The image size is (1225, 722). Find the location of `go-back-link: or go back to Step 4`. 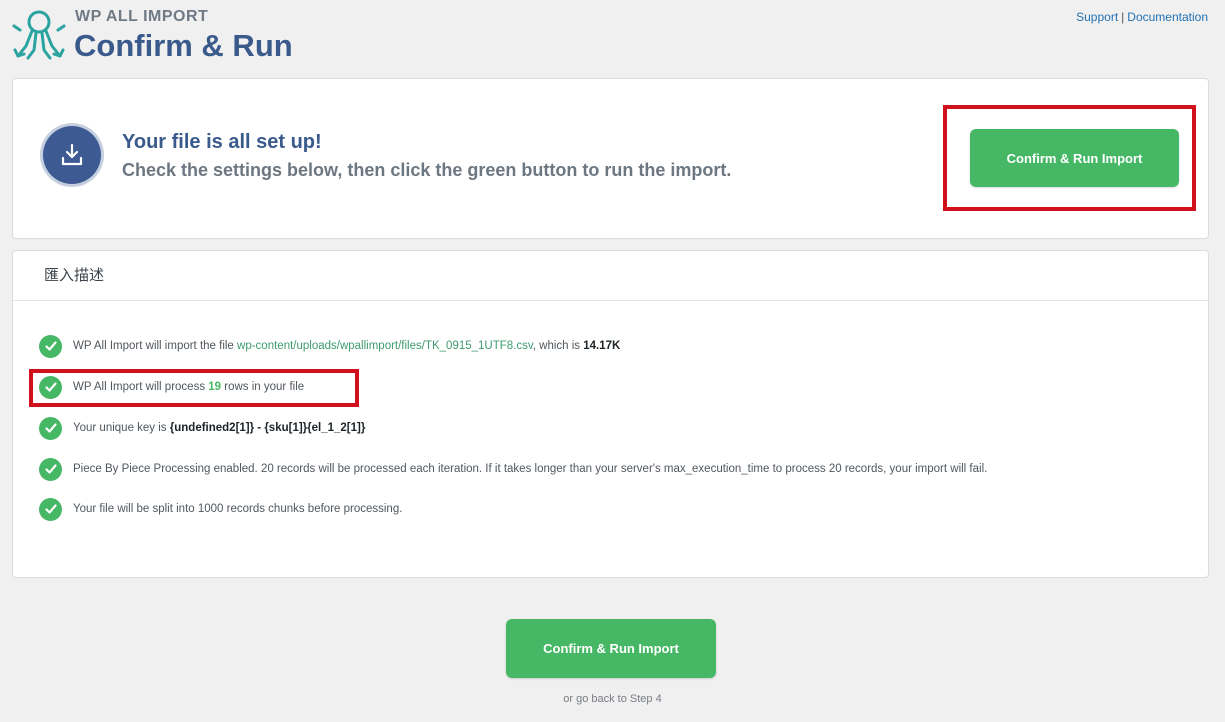

go-back-link: or go back to Step 4 is located at coordinates (612, 699).